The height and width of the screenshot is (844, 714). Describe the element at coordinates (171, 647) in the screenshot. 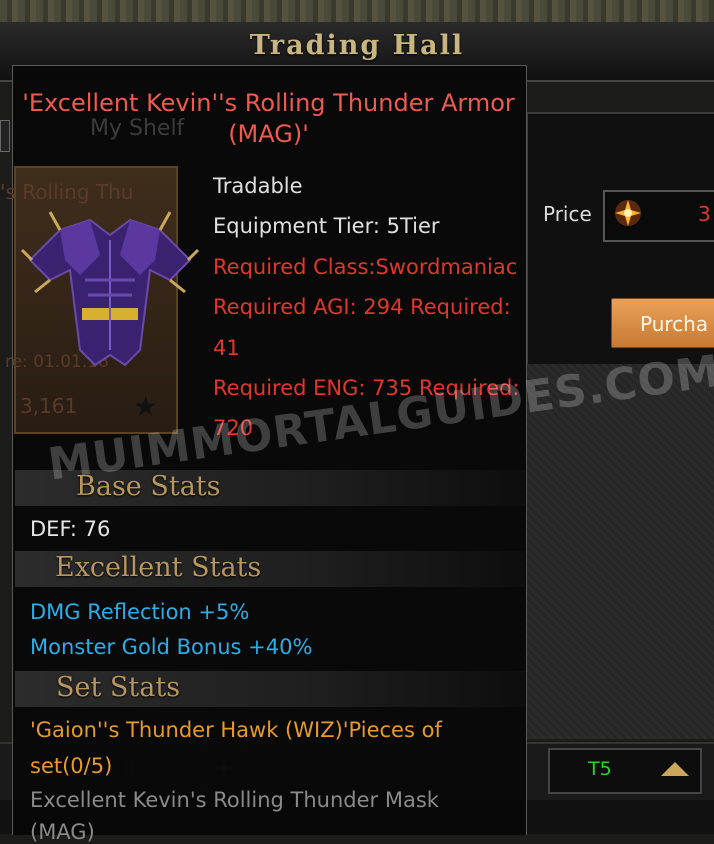

I see `excellent-stat-line: Monster Gold Bonus +40%` at that location.